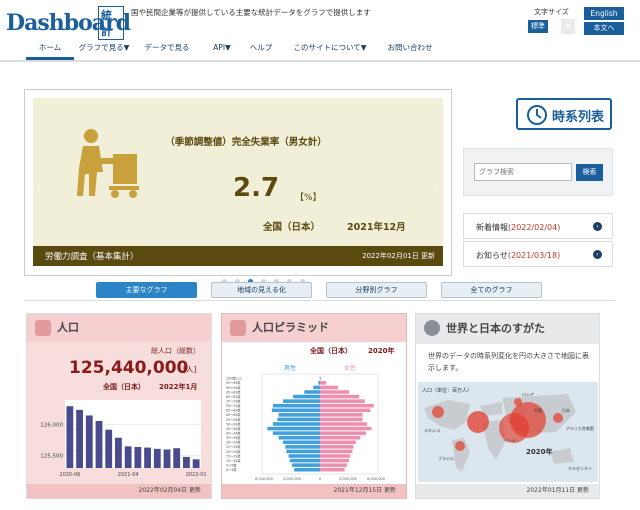  Describe the element at coordinates (597, 254) in the screenshot. I see `chevron-right-icon: ›` at that location.